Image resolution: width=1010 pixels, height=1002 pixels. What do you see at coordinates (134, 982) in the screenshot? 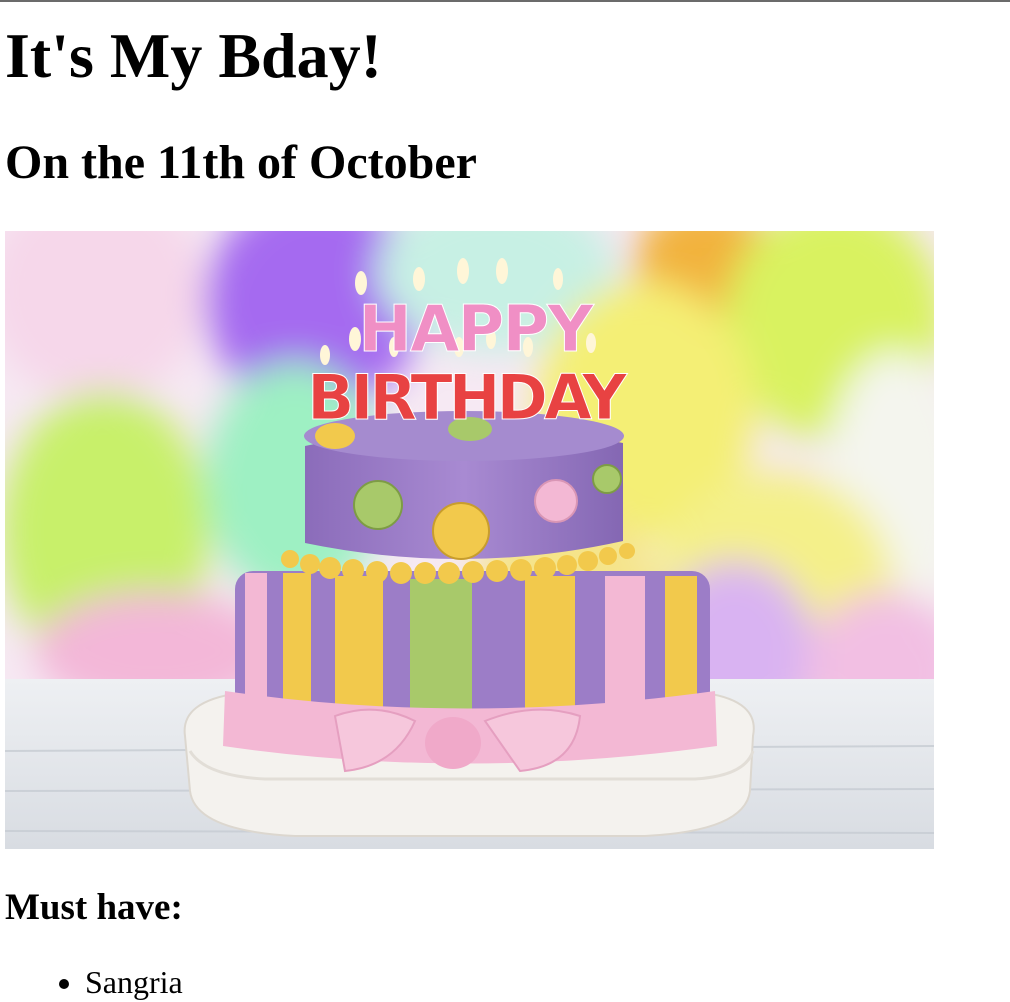
I see `list-item: Sangria` at bounding box center [134, 982].